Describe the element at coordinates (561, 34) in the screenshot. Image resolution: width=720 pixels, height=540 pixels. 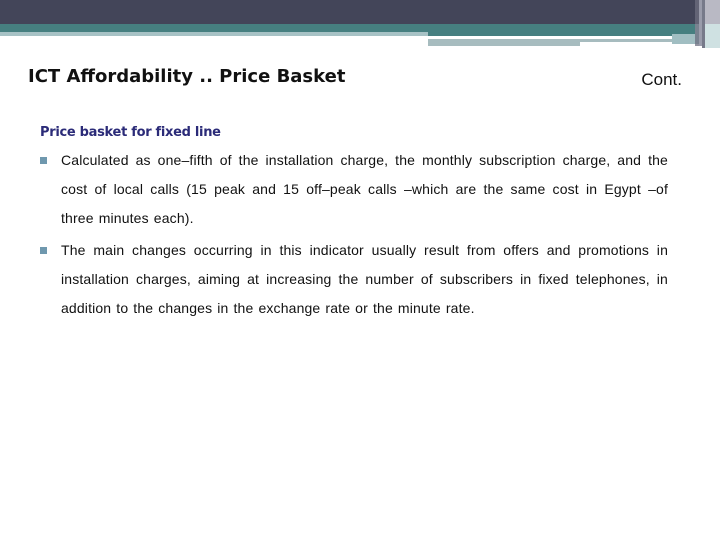
I see `header-teal-band-extension` at that location.